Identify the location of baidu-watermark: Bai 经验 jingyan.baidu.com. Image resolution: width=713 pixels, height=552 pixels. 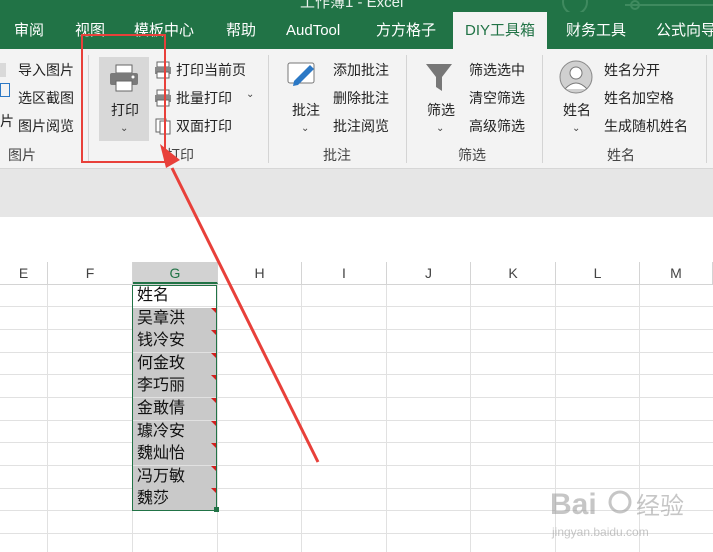
(617, 513).